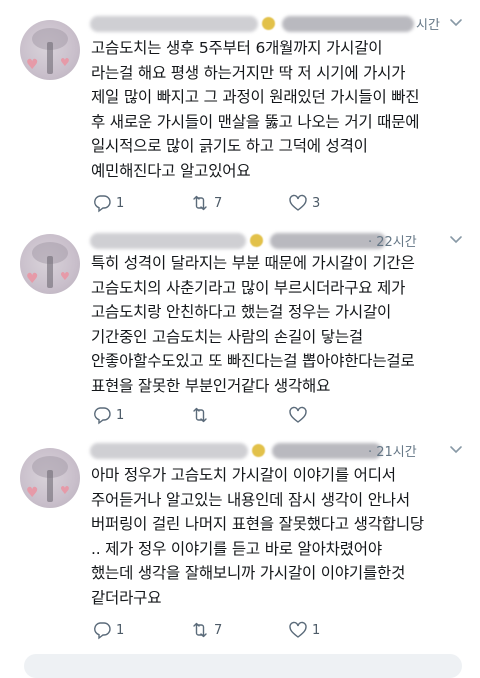  Describe the element at coordinates (242, 415) in the screenshot. I see `tweet-actions: 1` at that location.